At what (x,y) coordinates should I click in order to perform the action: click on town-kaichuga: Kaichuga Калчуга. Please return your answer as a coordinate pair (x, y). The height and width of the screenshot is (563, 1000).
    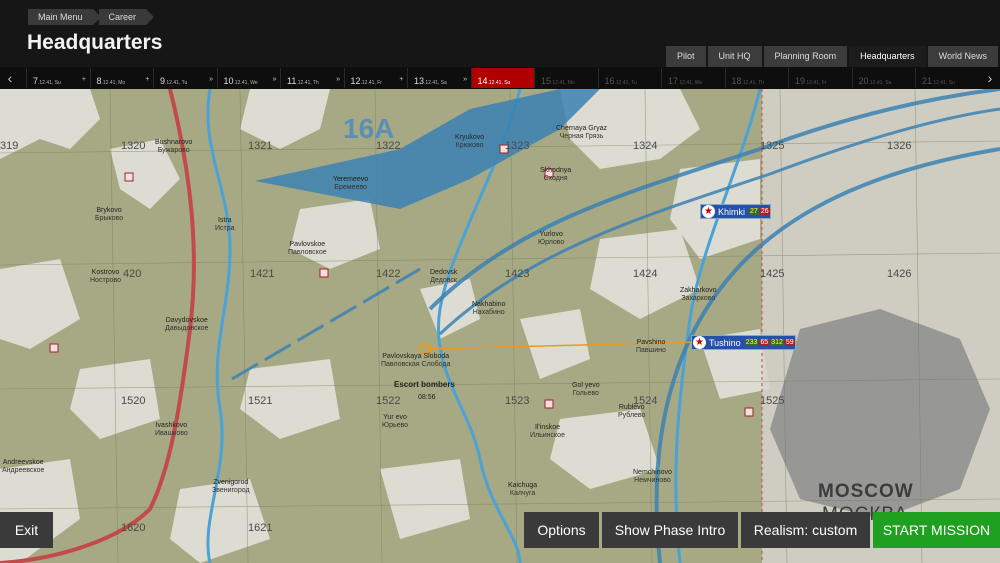
    Looking at the image, I should click on (523, 489).